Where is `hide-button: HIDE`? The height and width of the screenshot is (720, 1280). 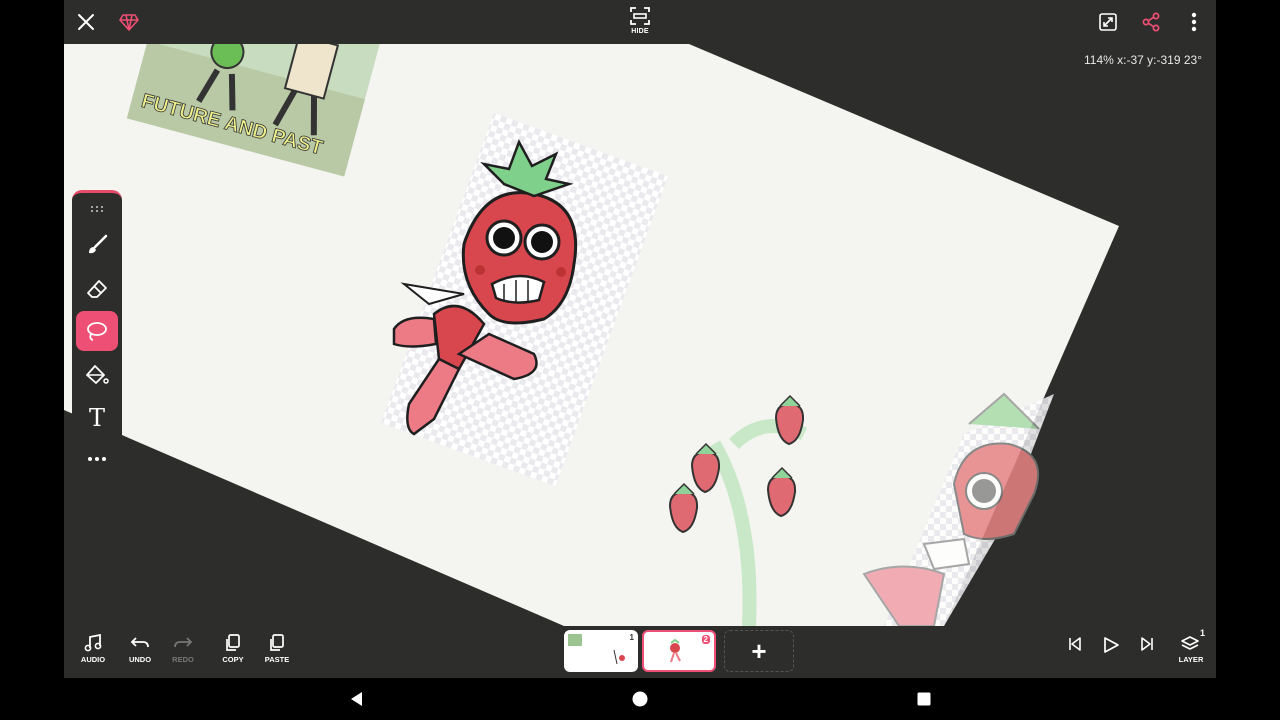
hide-button: HIDE is located at coordinates (640, 23).